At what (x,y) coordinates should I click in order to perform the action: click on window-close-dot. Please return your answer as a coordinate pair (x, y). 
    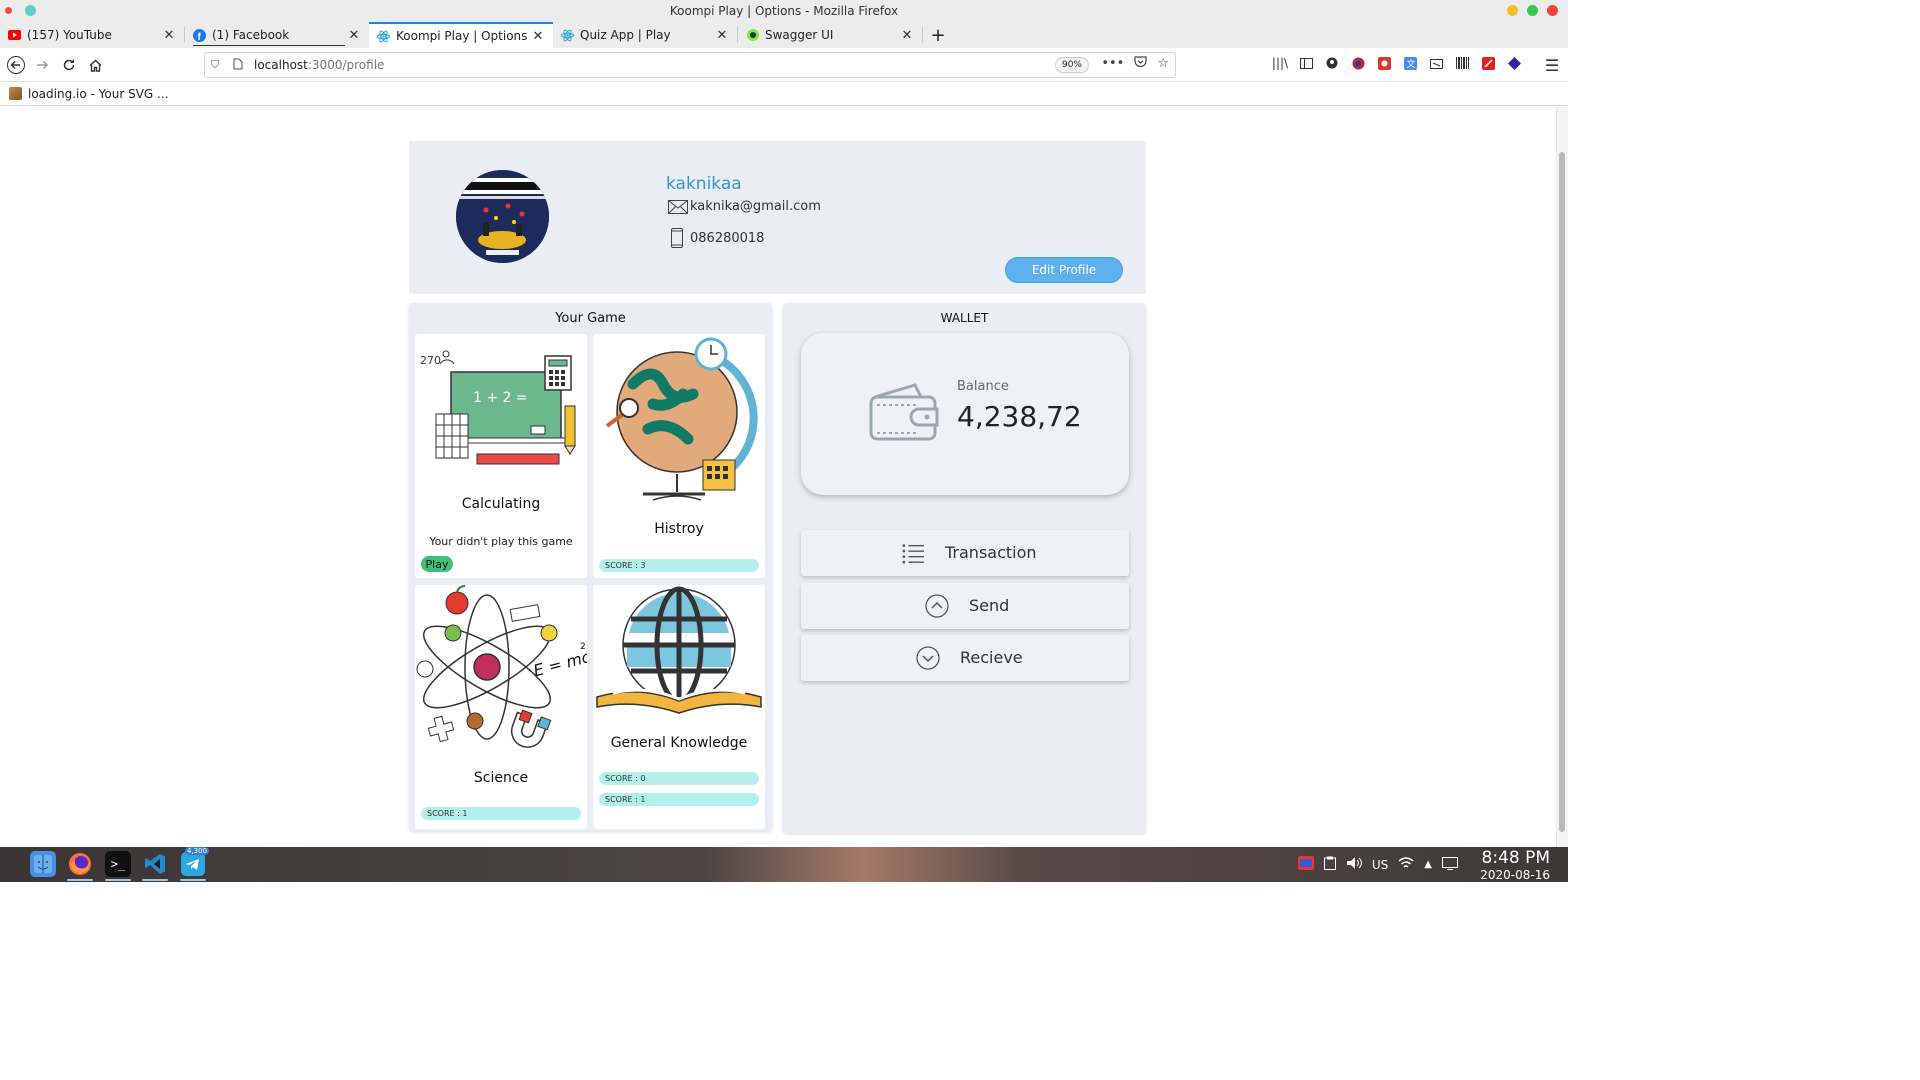
    Looking at the image, I should click on (8, 10).